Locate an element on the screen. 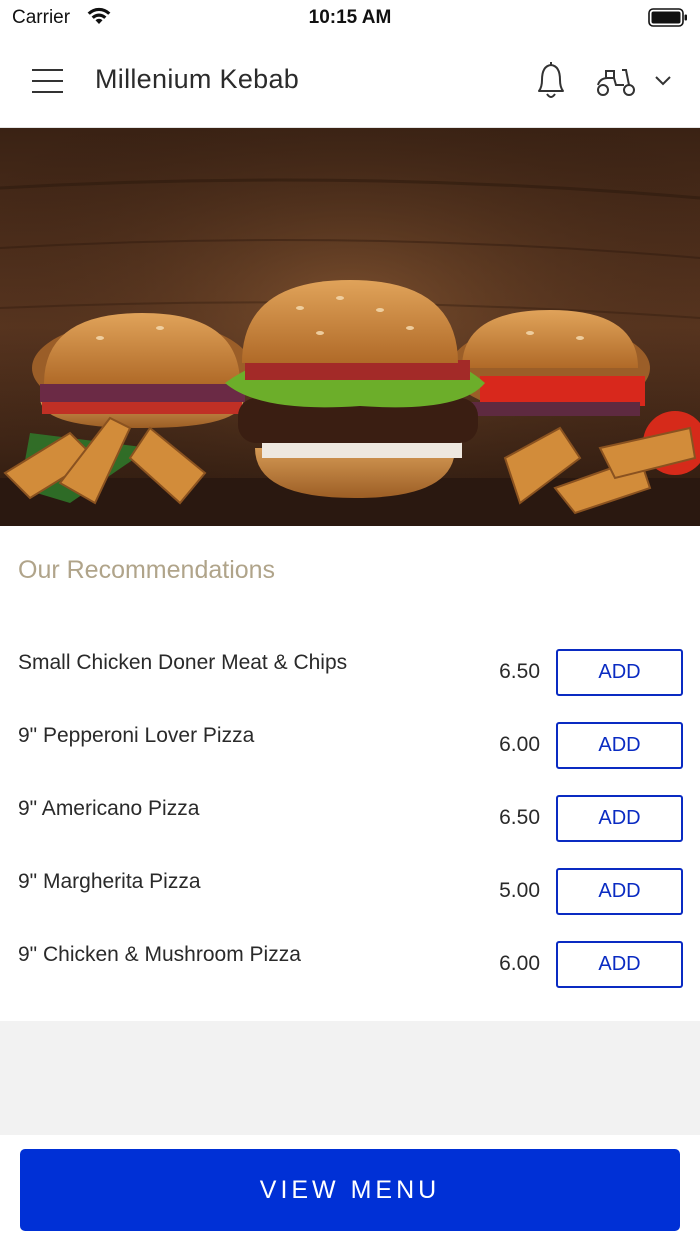 Image resolution: width=700 pixels, height=1244 pixels. status-time: 10:15 AM is located at coordinates (350, 17).